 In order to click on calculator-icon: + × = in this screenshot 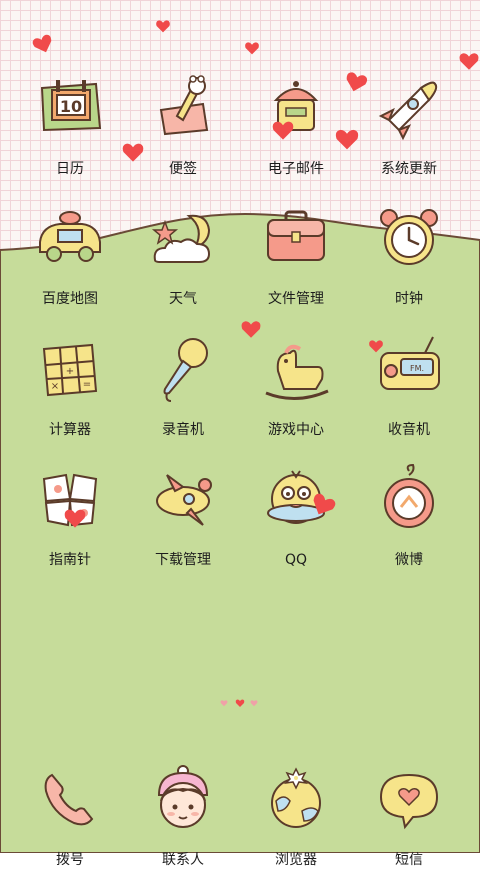, I will do `click(70, 371)`.